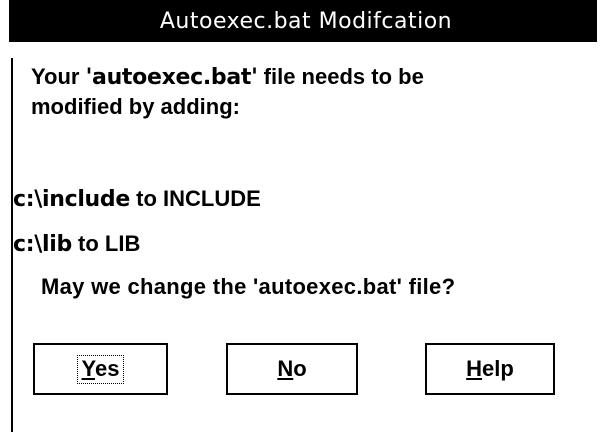 Image resolution: width=603 pixels, height=436 pixels. Describe the element at coordinates (58, 76) in the screenshot. I see `message-prefix: Your` at that location.